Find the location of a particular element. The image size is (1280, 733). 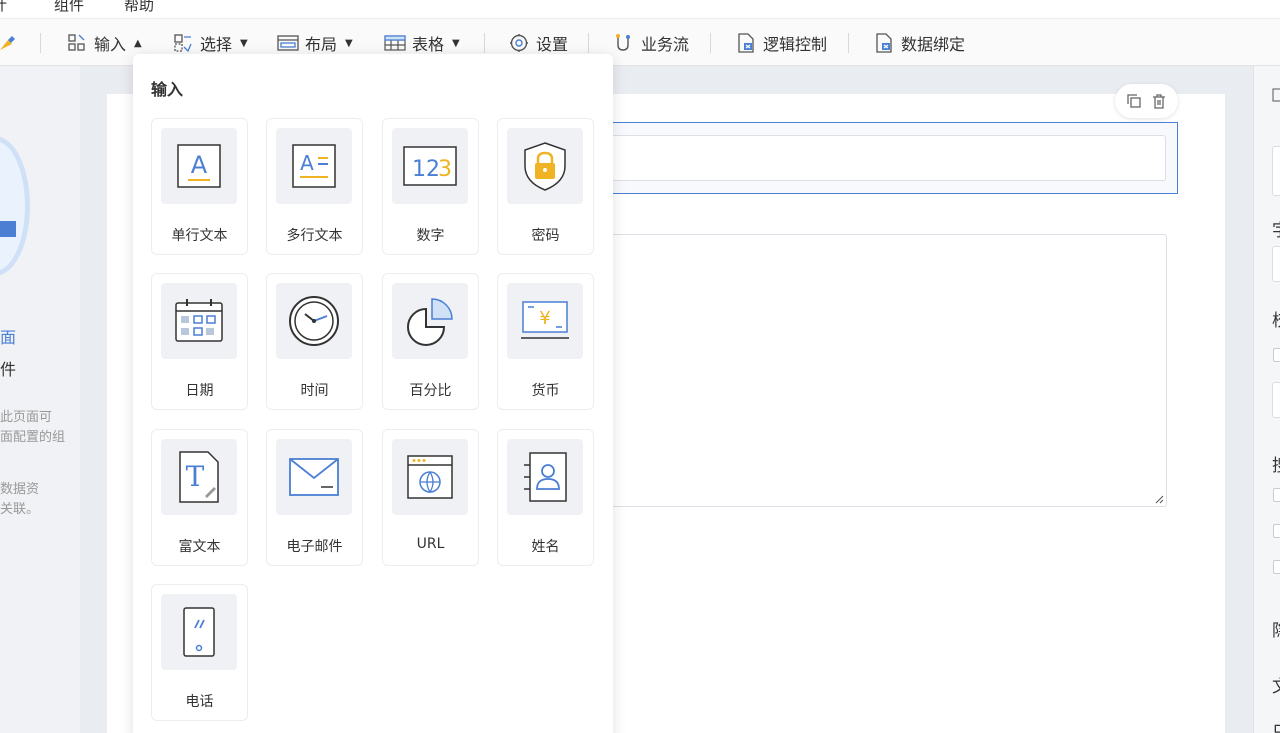

table-icon is located at coordinates (395, 43).